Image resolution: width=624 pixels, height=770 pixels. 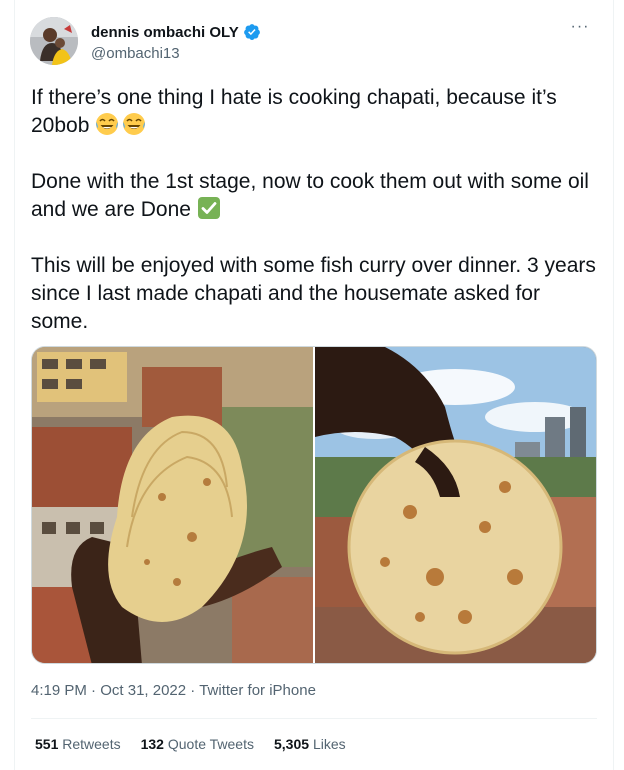 What do you see at coordinates (152, 744) in the screenshot?
I see `quotes-count: 132` at bounding box center [152, 744].